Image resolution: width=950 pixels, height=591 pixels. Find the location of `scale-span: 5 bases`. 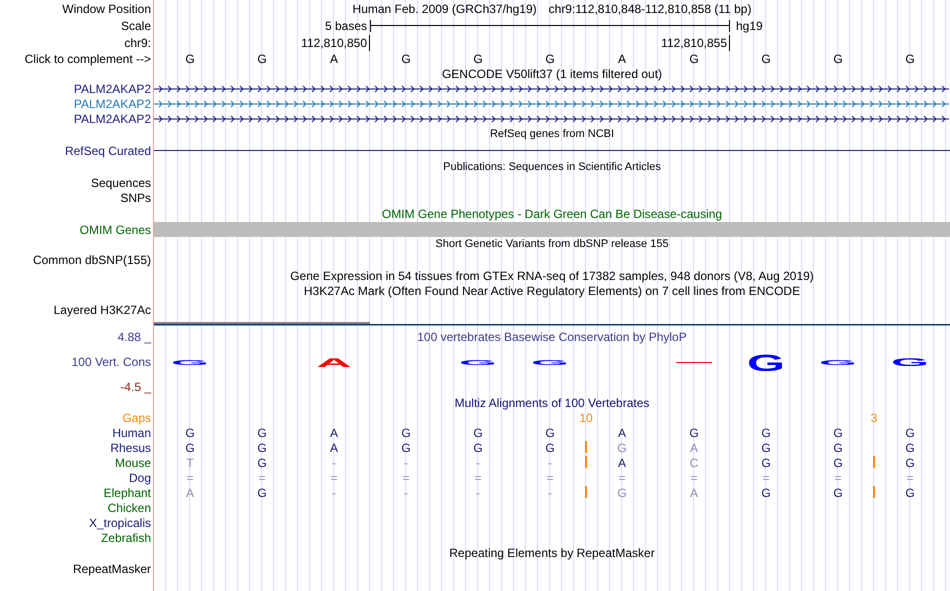

scale-span: 5 bases is located at coordinates (345, 26).